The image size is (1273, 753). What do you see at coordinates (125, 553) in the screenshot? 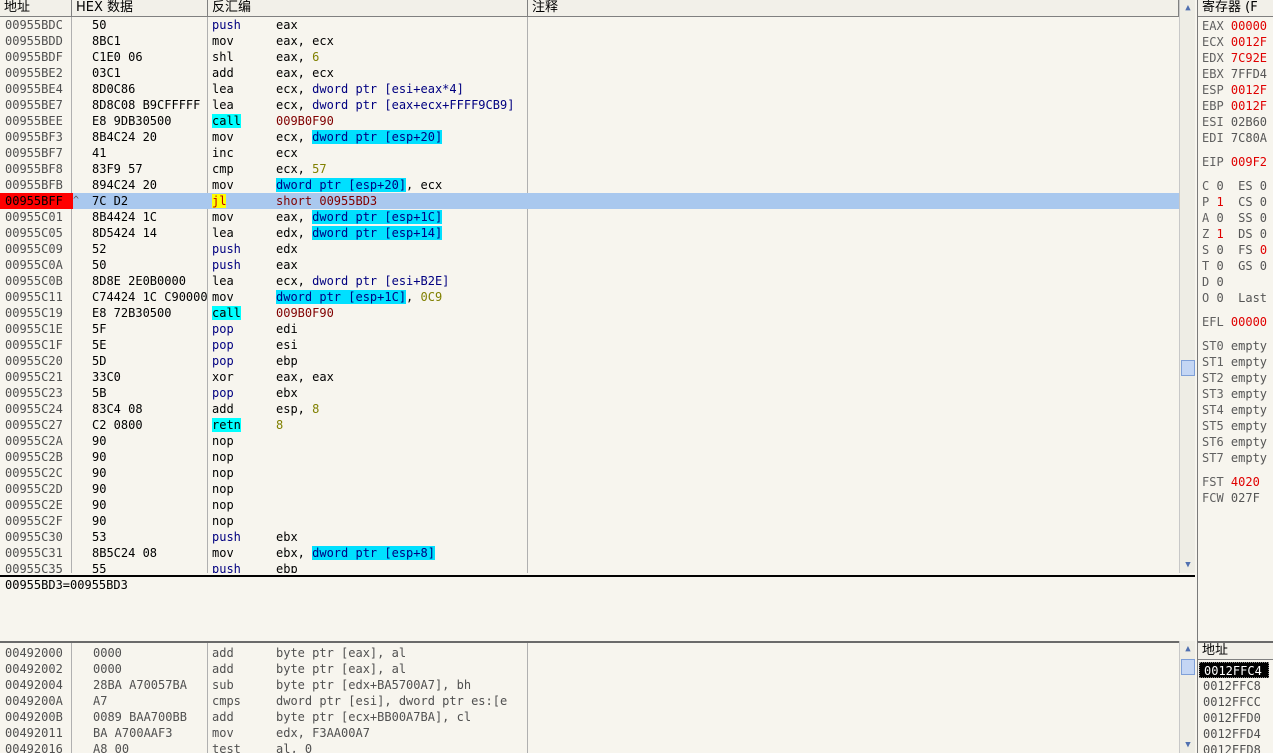
I see `row-hex: 8B5C24 08` at bounding box center [125, 553].